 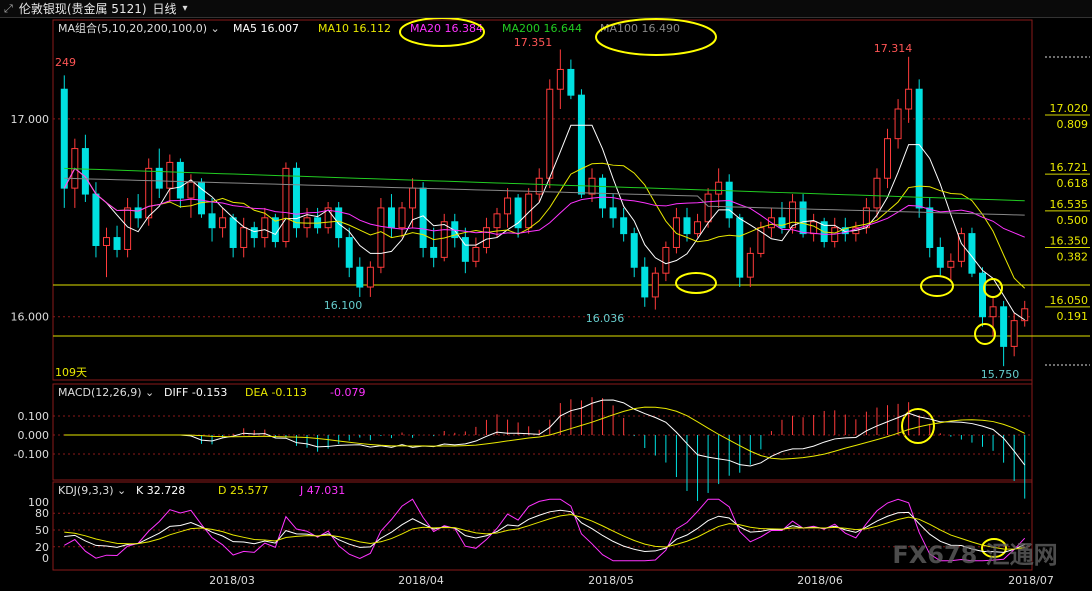 What do you see at coordinates (1073, 220) in the screenshot?
I see `fib-ratio-label: 0.500` at bounding box center [1073, 220].